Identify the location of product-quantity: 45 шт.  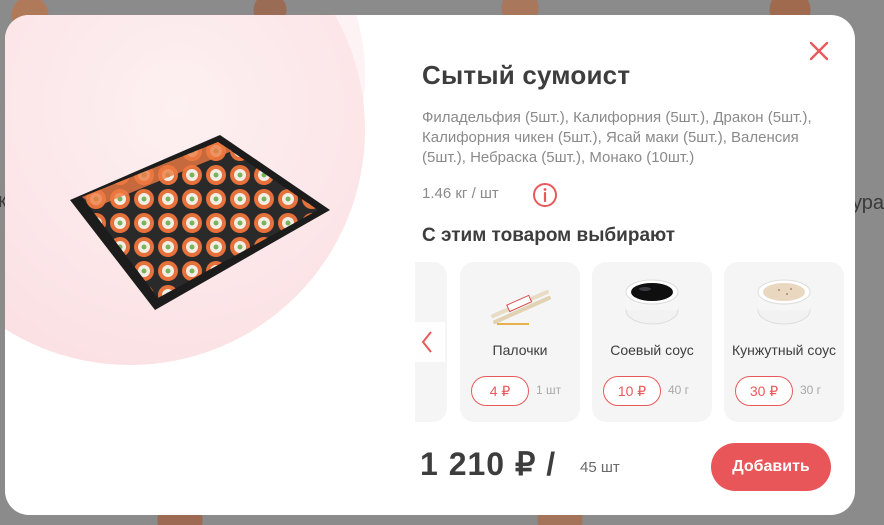
(600, 467).